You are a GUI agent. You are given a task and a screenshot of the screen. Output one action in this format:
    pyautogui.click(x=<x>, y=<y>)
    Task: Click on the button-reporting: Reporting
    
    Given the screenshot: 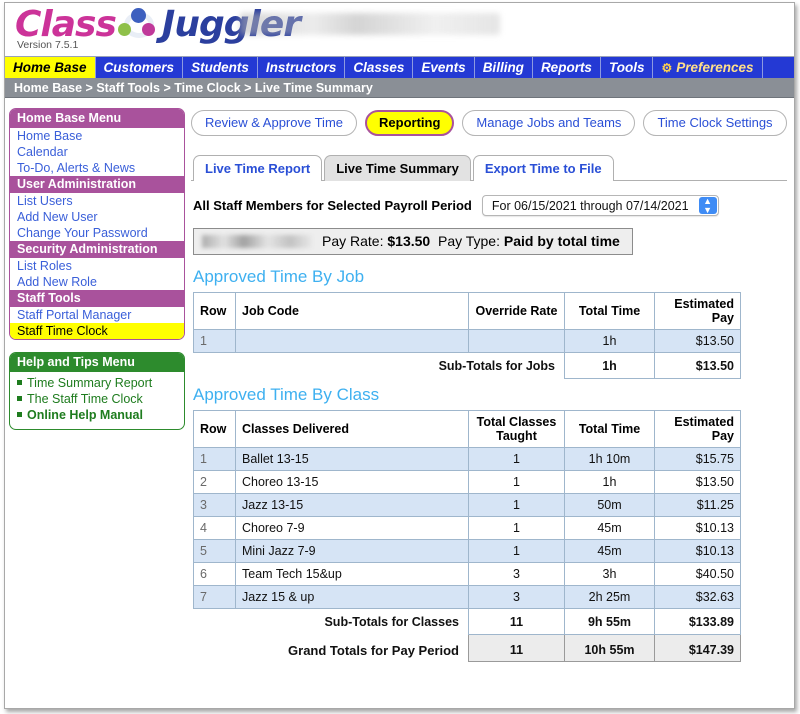 What is the action you would take?
    pyautogui.click(x=410, y=123)
    